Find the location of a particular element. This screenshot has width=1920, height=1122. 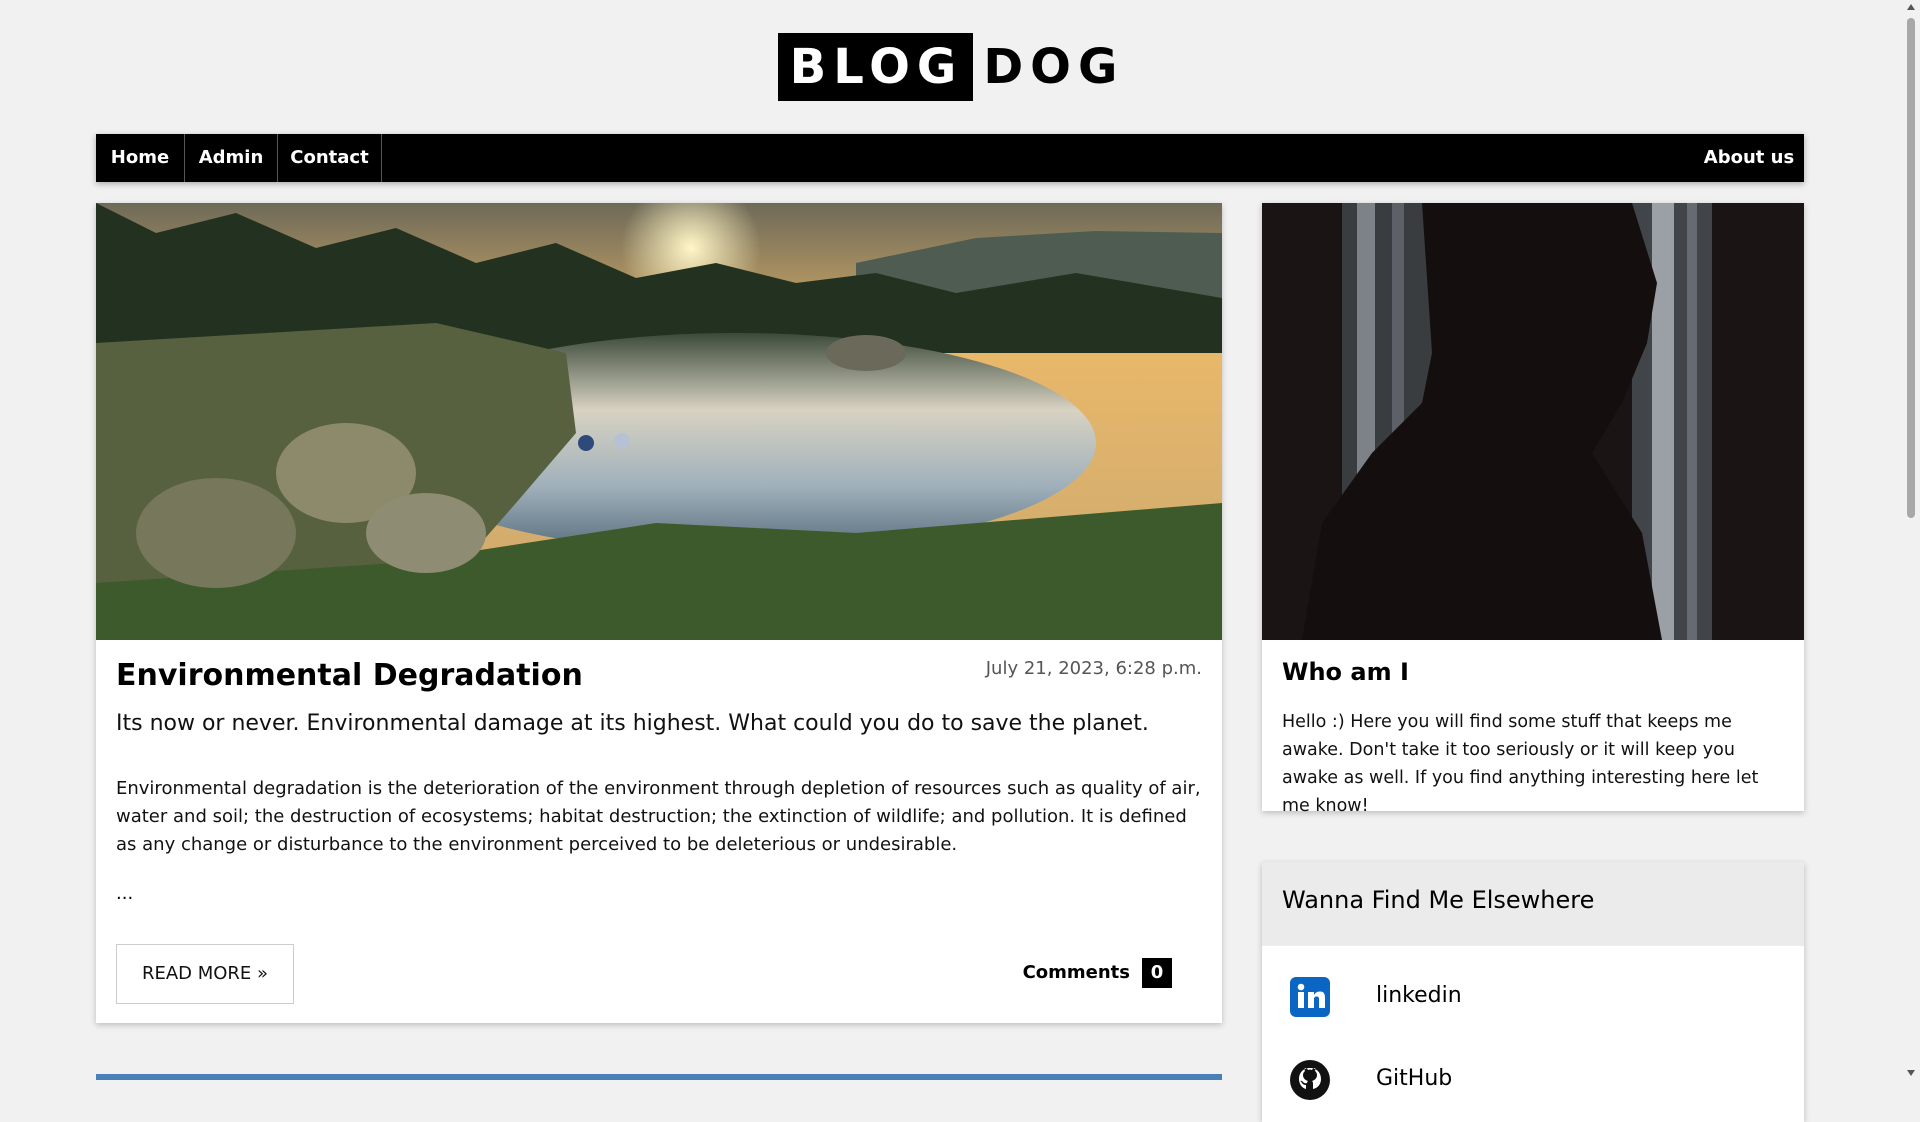

about-image is located at coordinates (1533, 421).